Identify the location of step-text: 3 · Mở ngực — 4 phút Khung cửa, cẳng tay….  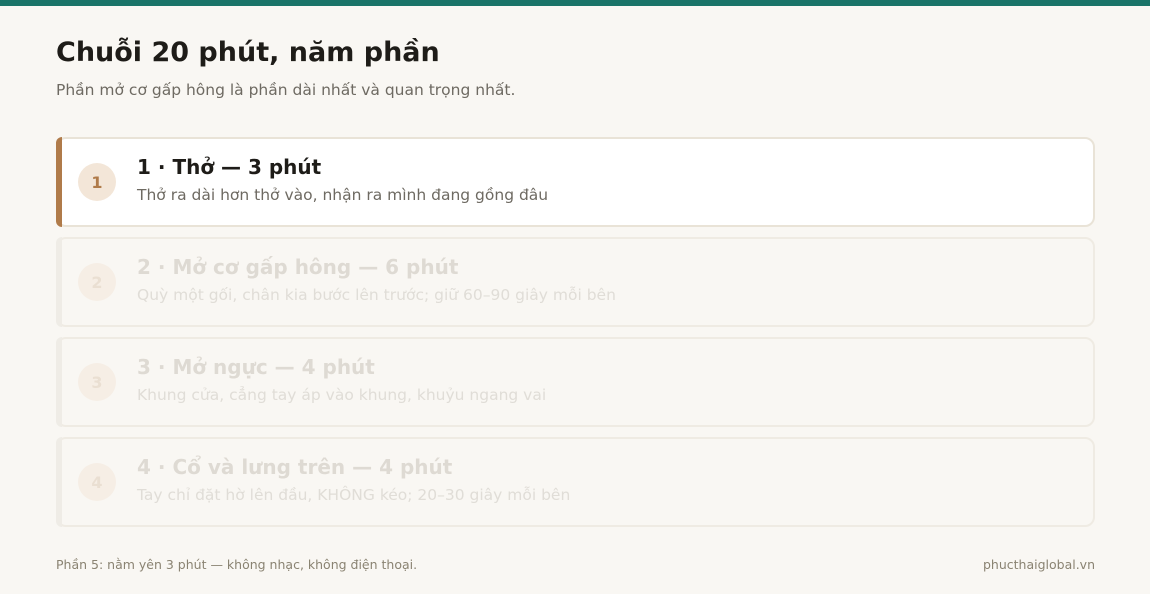
(605, 379).